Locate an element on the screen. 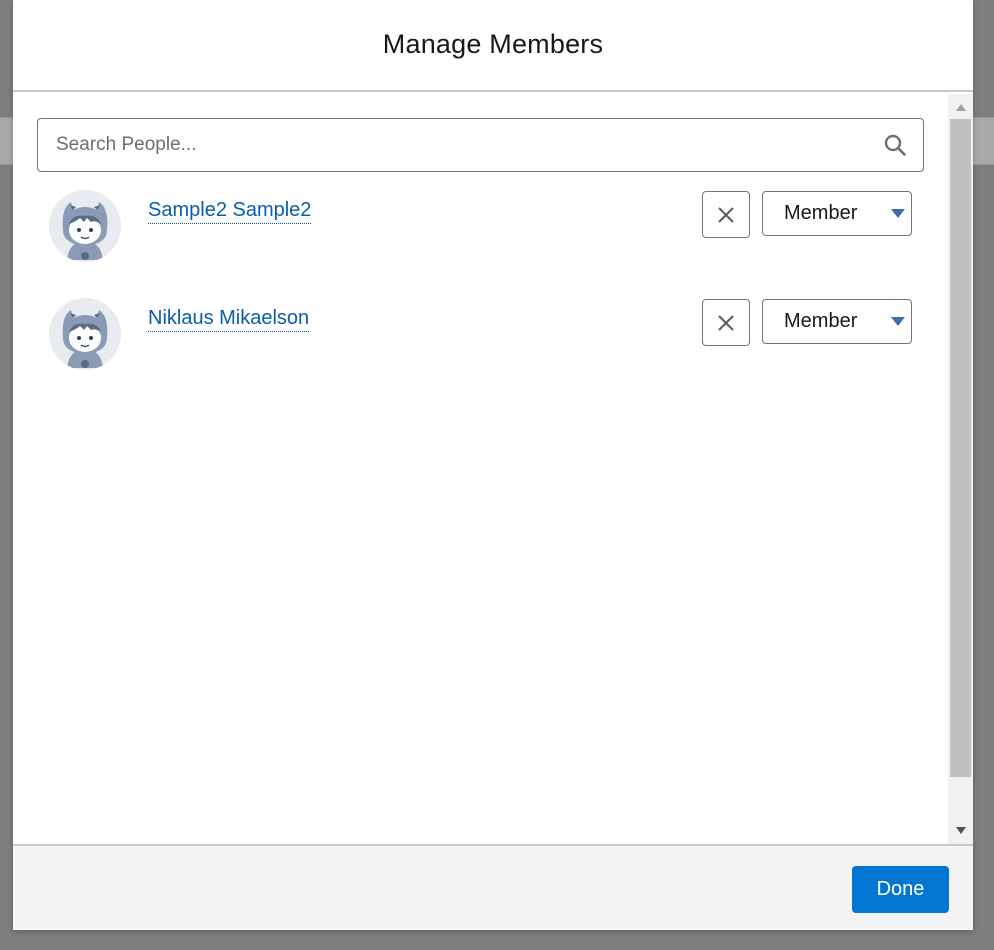  modal-header: Manage Members is located at coordinates (493, 46).